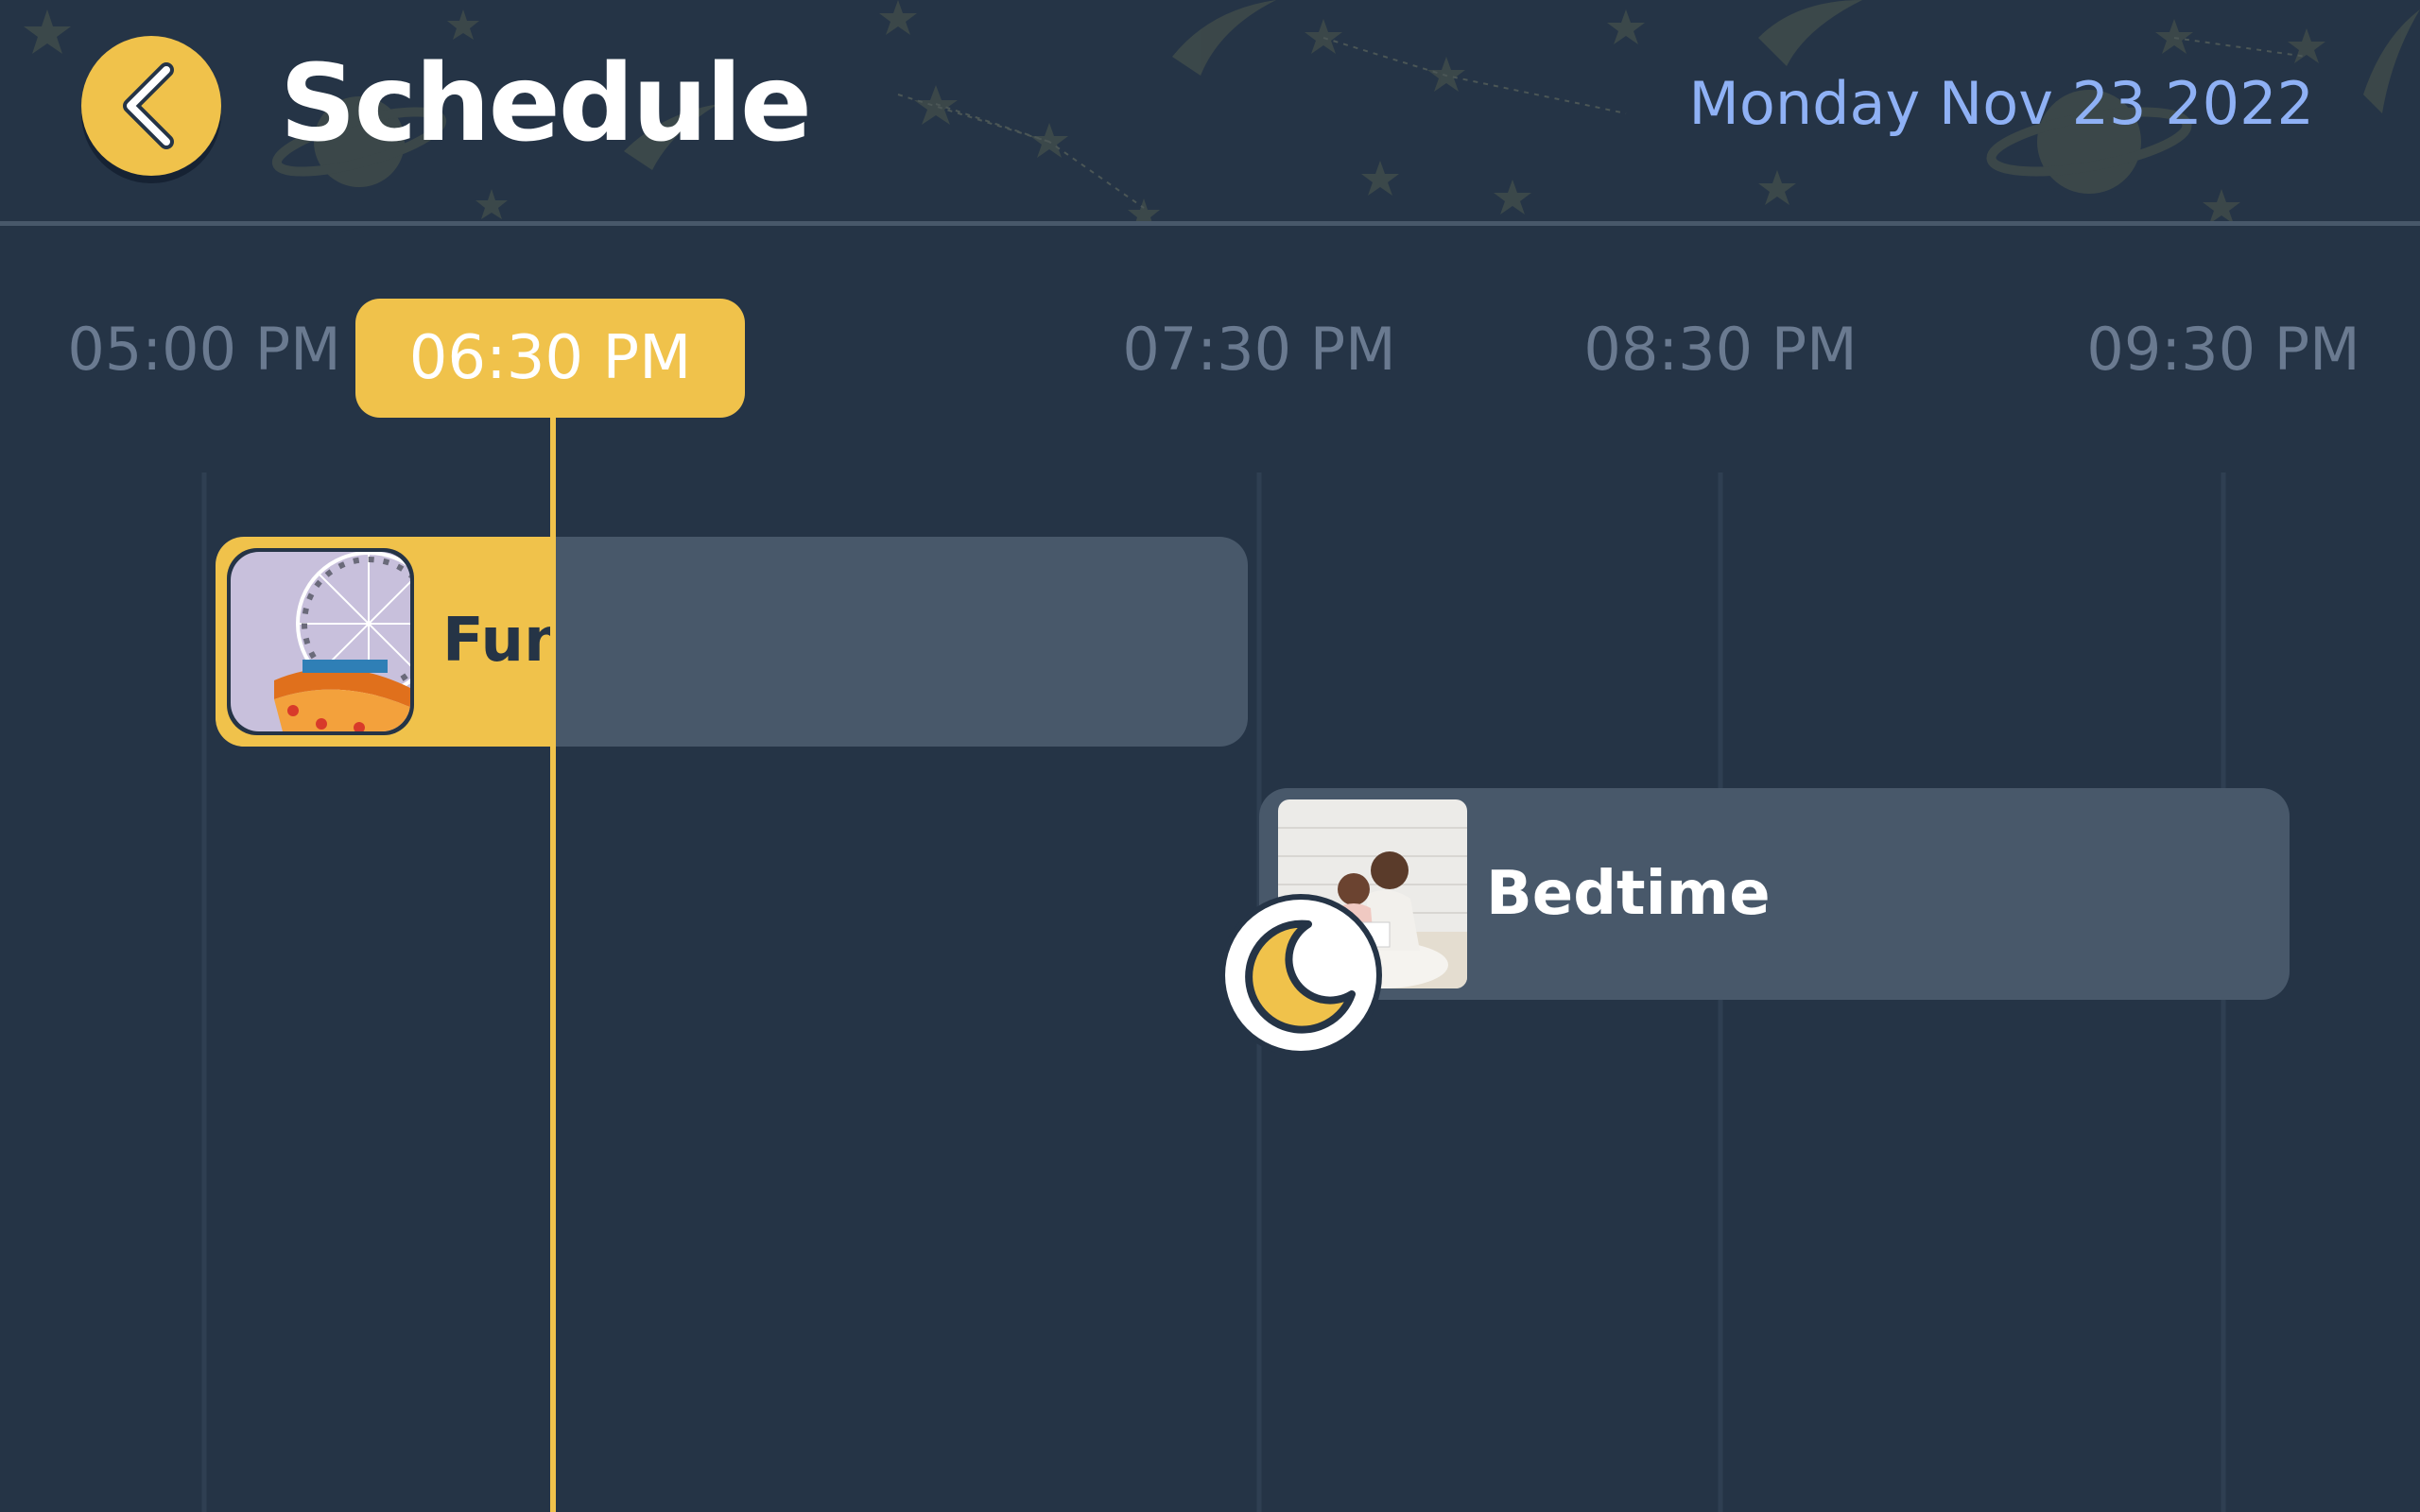  What do you see at coordinates (1774, 894) in the screenshot?
I see `event-card-bedtime: Bedtime` at bounding box center [1774, 894].